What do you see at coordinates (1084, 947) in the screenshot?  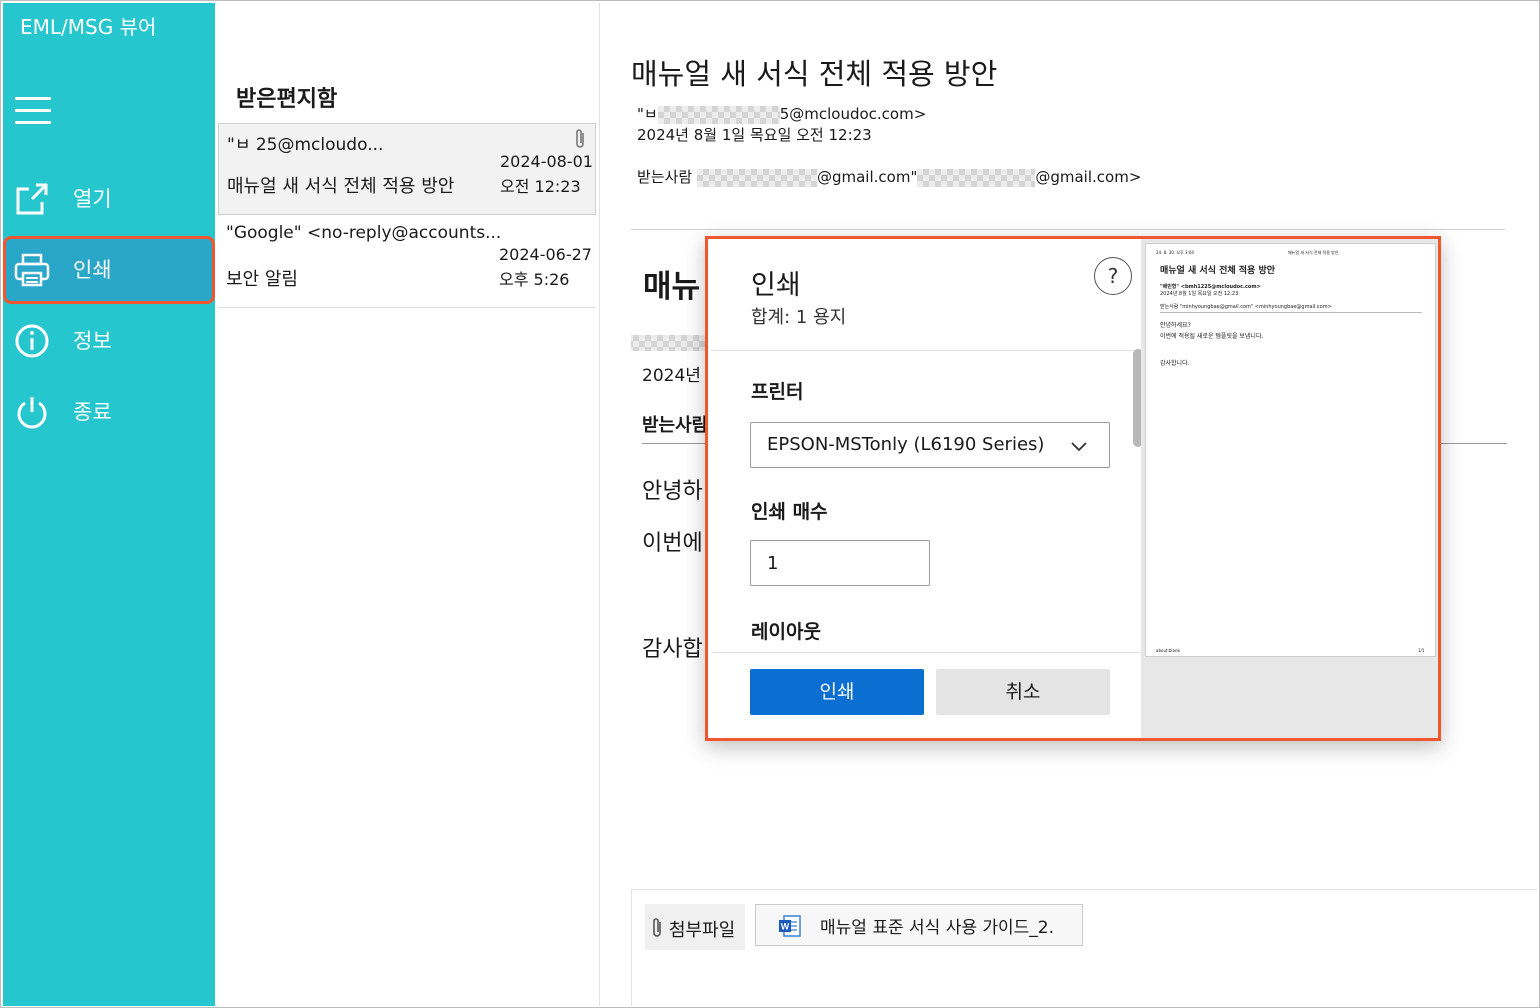 I see `attachment-bar: 첨부파일 W 매뉴얼 표준 서식 사용 가이드_2.` at bounding box center [1084, 947].